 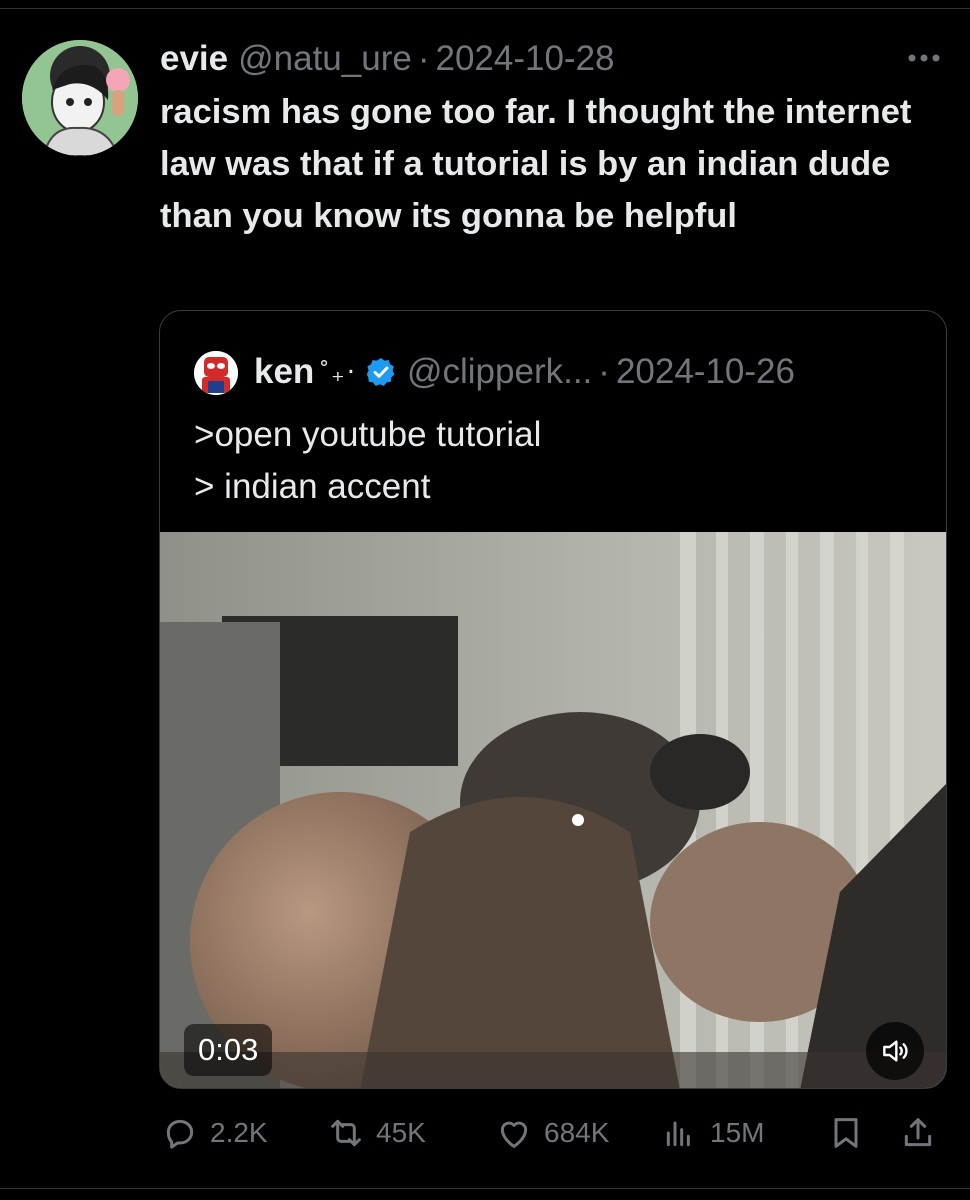 I want to click on bookmark-button, so click(x=851, y=1133).